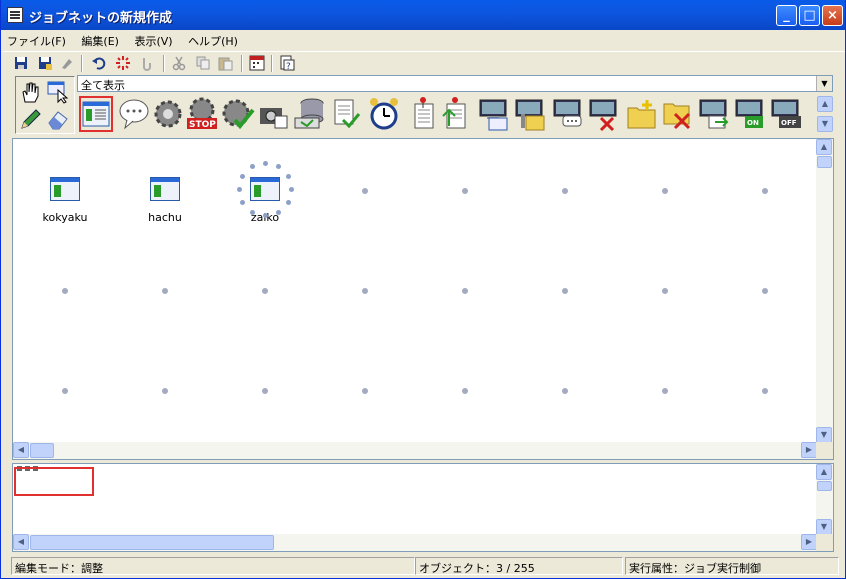 The width and height of the screenshot is (846, 579). Describe the element at coordinates (103, 85) in the screenshot. I see `filter-value: 全て表示` at that location.